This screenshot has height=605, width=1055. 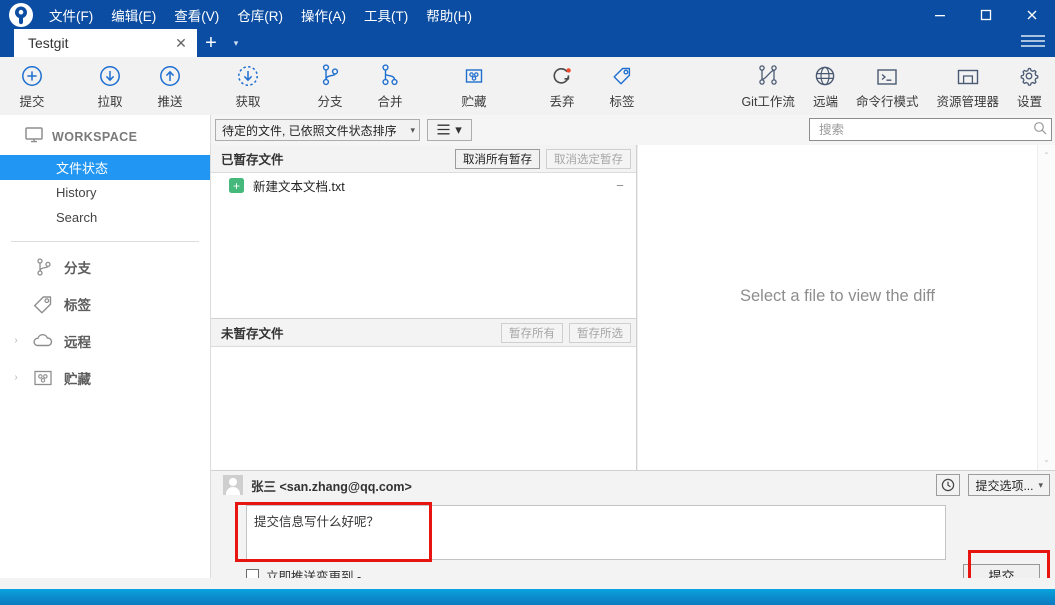 I want to click on sidebar-item-branches-label: 分支, so click(x=77, y=268).